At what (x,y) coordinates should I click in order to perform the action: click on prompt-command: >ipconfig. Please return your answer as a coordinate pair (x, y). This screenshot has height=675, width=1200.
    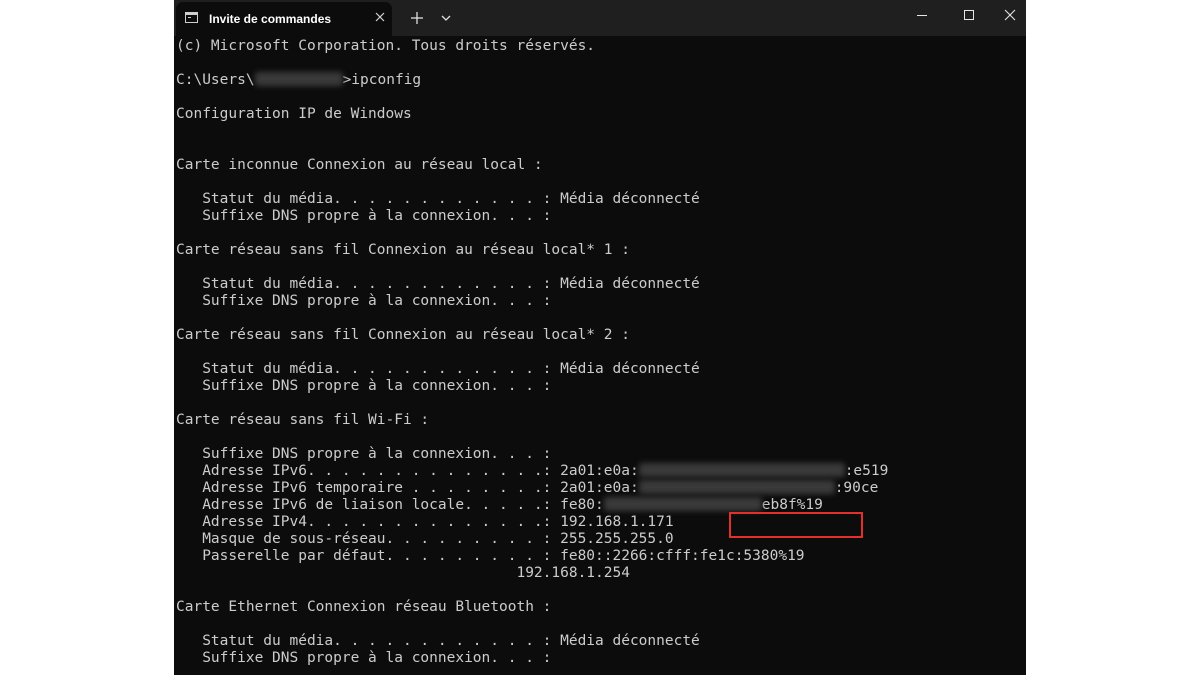
    Looking at the image, I should click on (382, 80).